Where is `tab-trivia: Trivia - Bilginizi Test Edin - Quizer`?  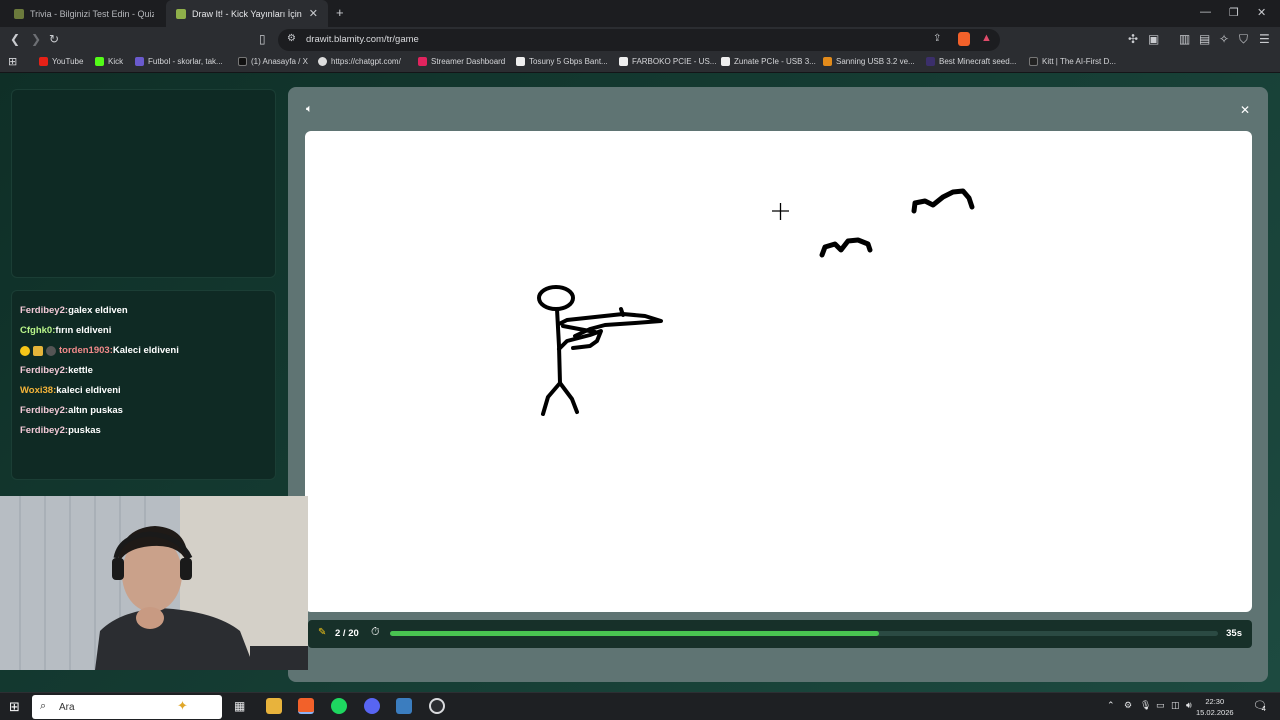 tab-trivia: Trivia - Bilginizi Test Edin - Quizer is located at coordinates (84, 13).